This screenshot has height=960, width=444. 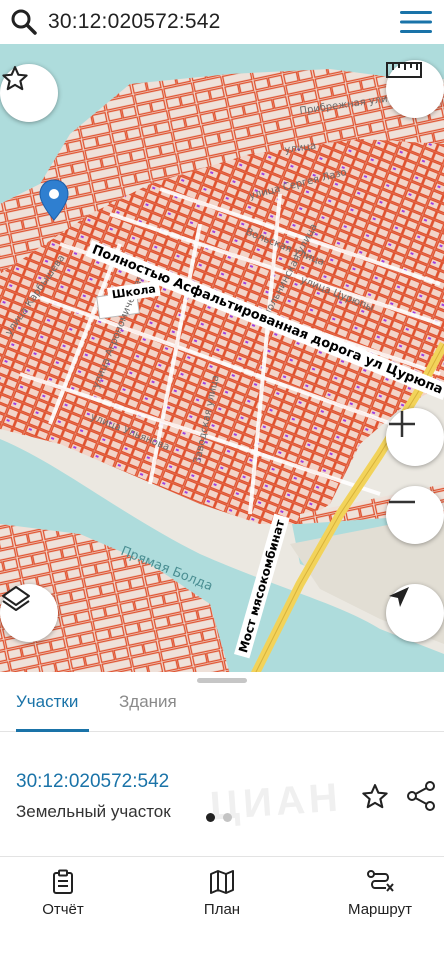 What do you see at coordinates (148, 702) in the screenshot?
I see `tab-buildings: Здания` at bounding box center [148, 702].